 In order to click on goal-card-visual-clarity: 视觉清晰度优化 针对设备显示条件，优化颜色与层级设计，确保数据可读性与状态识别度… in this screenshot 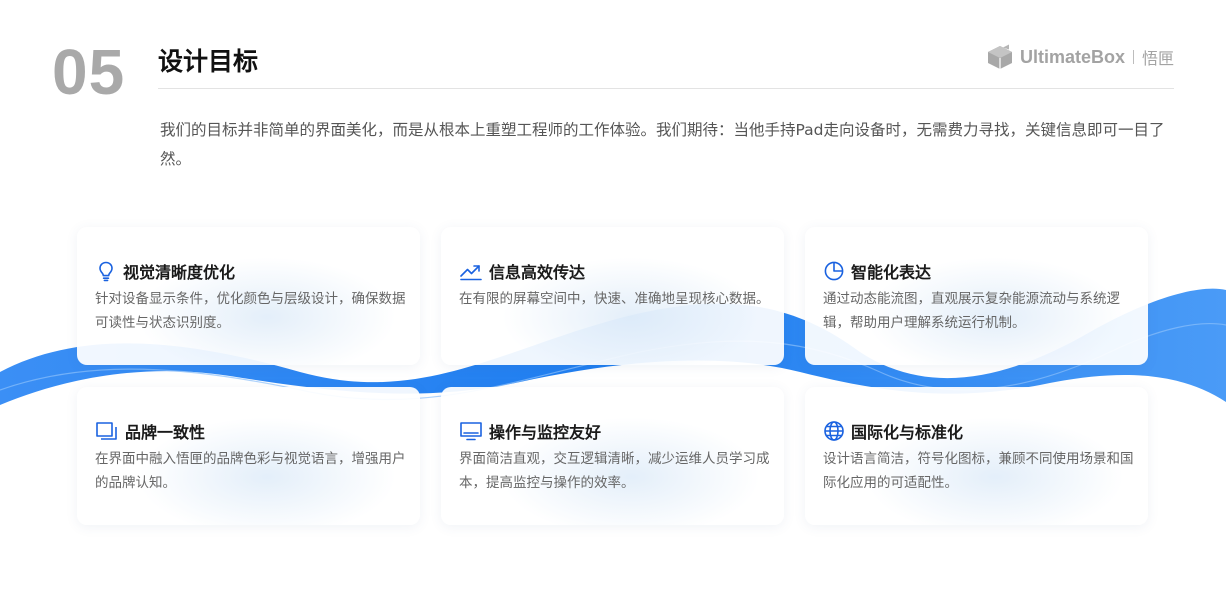, I will do `click(248, 296)`.